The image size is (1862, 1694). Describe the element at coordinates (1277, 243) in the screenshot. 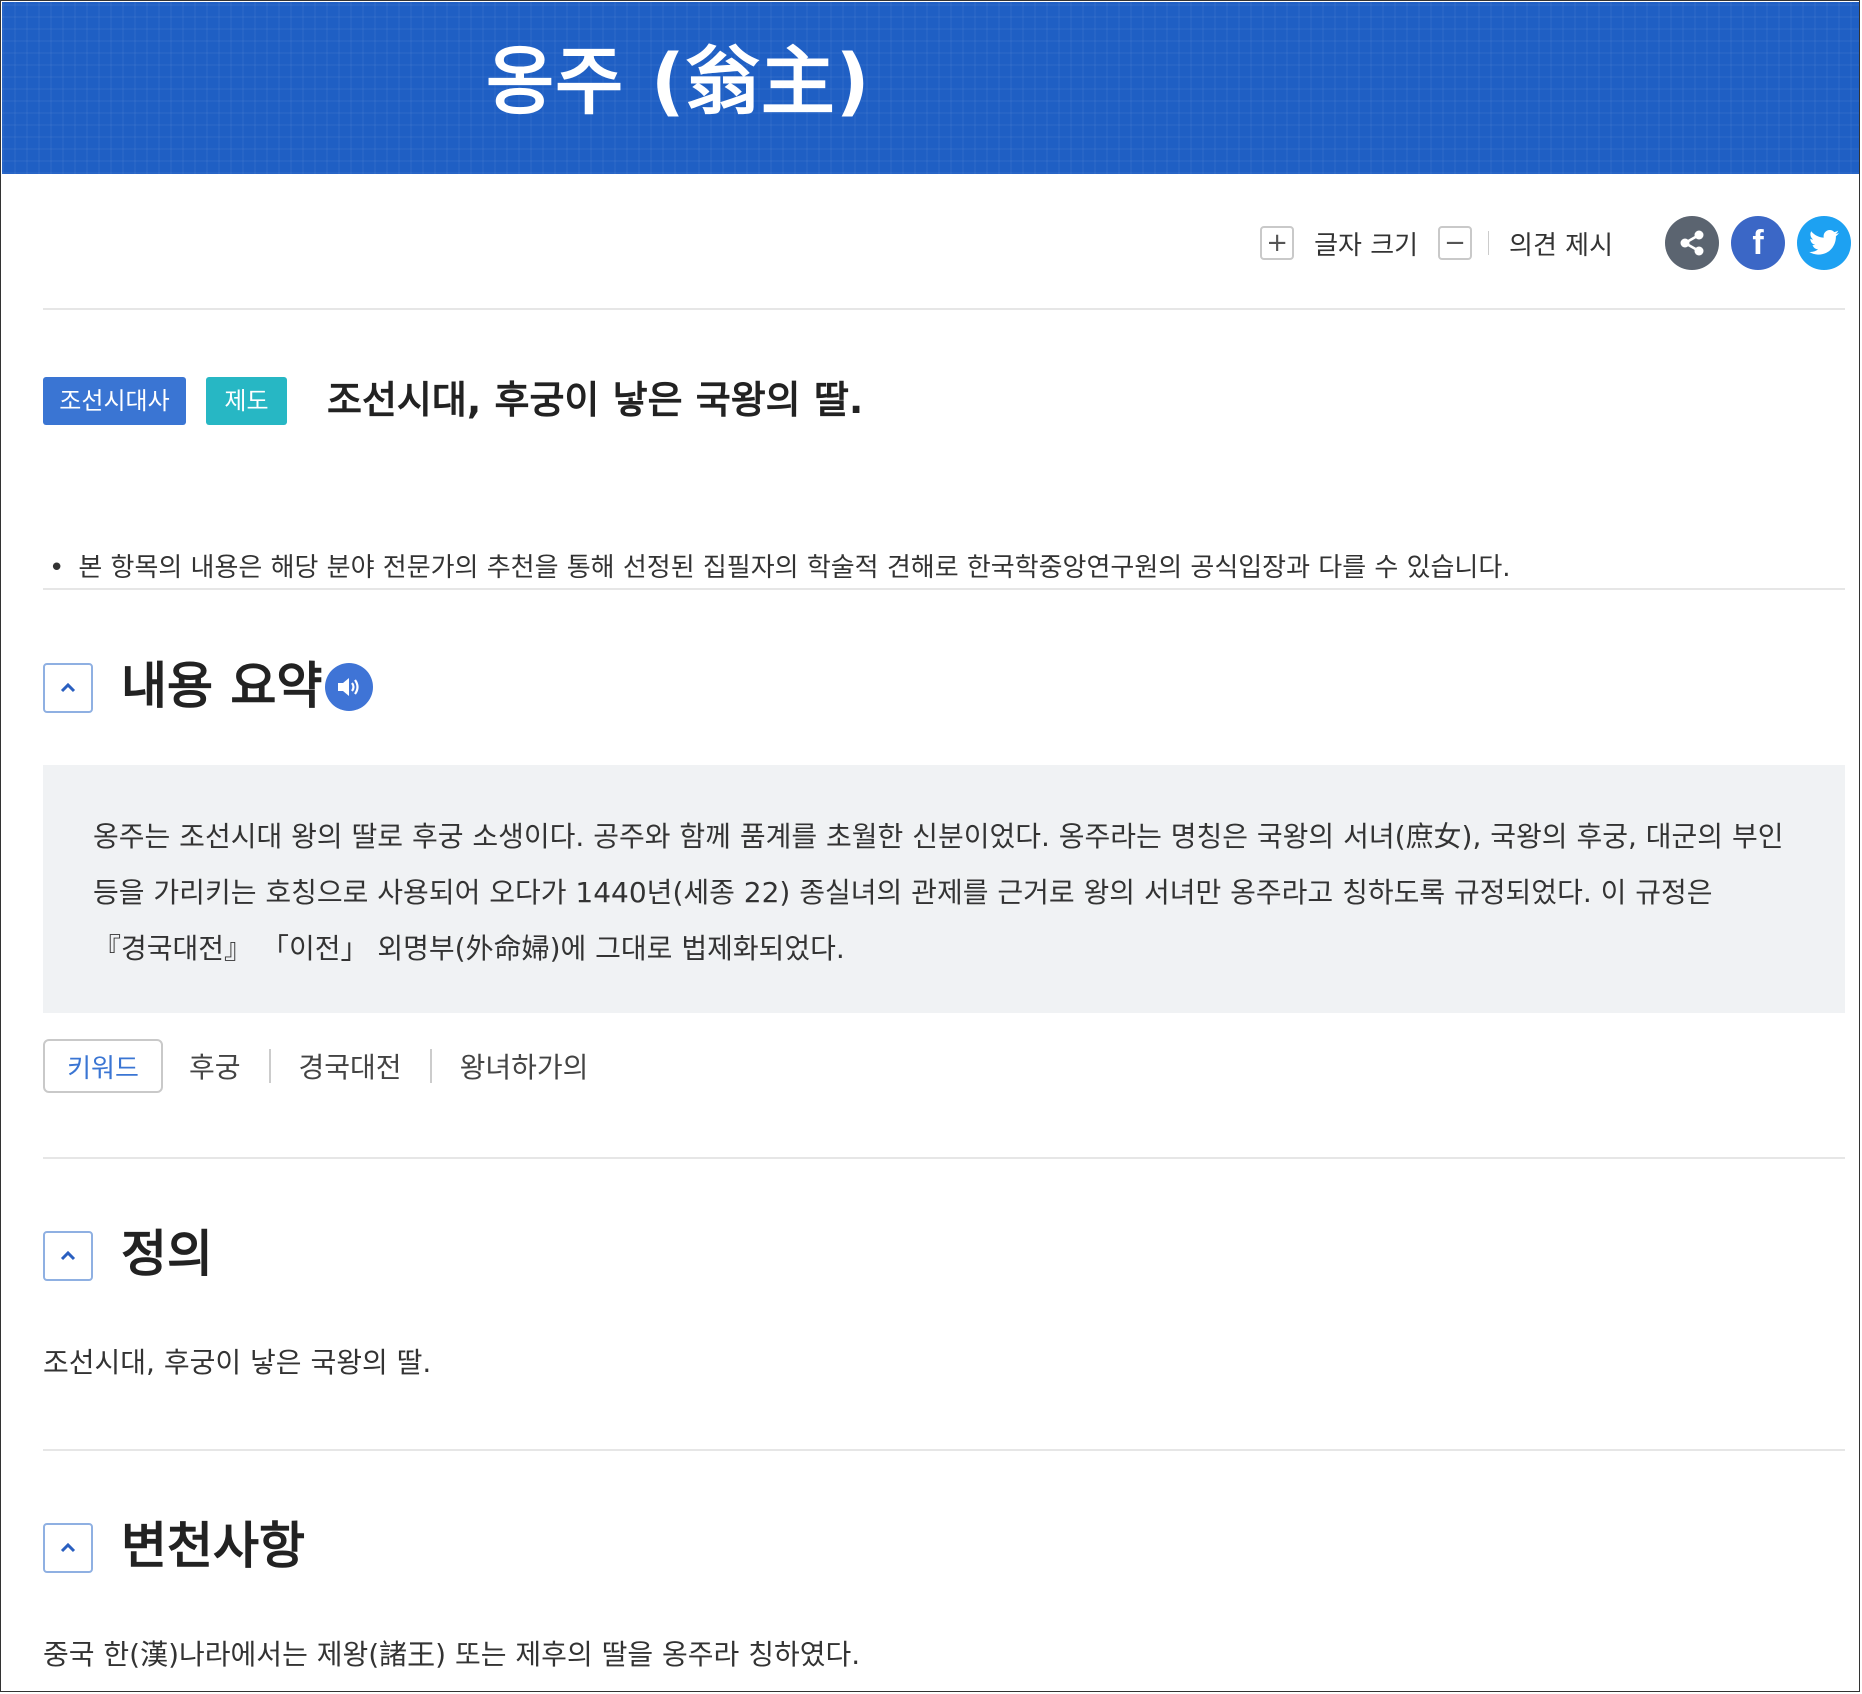

I see `font-increase-button: +` at that location.